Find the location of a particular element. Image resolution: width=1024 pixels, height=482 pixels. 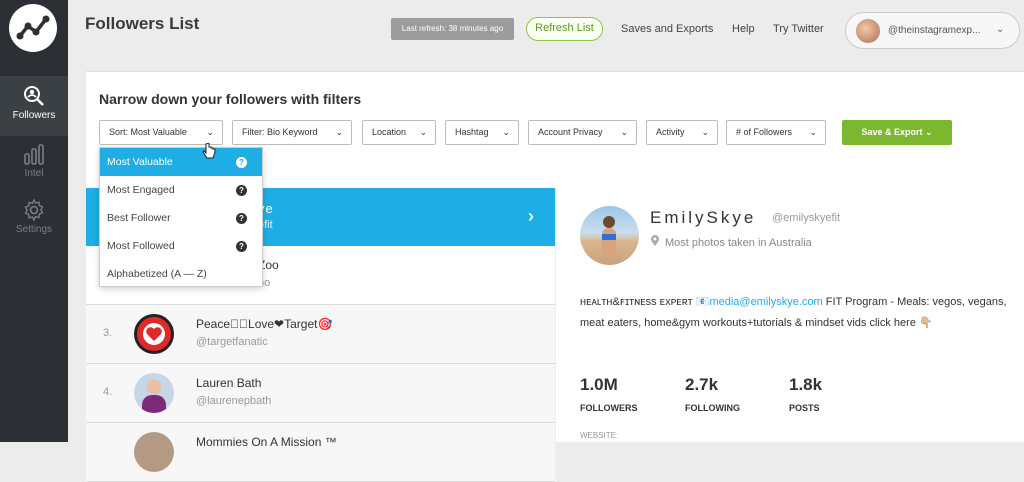

page-title: Followers List is located at coordinates (142, 23).